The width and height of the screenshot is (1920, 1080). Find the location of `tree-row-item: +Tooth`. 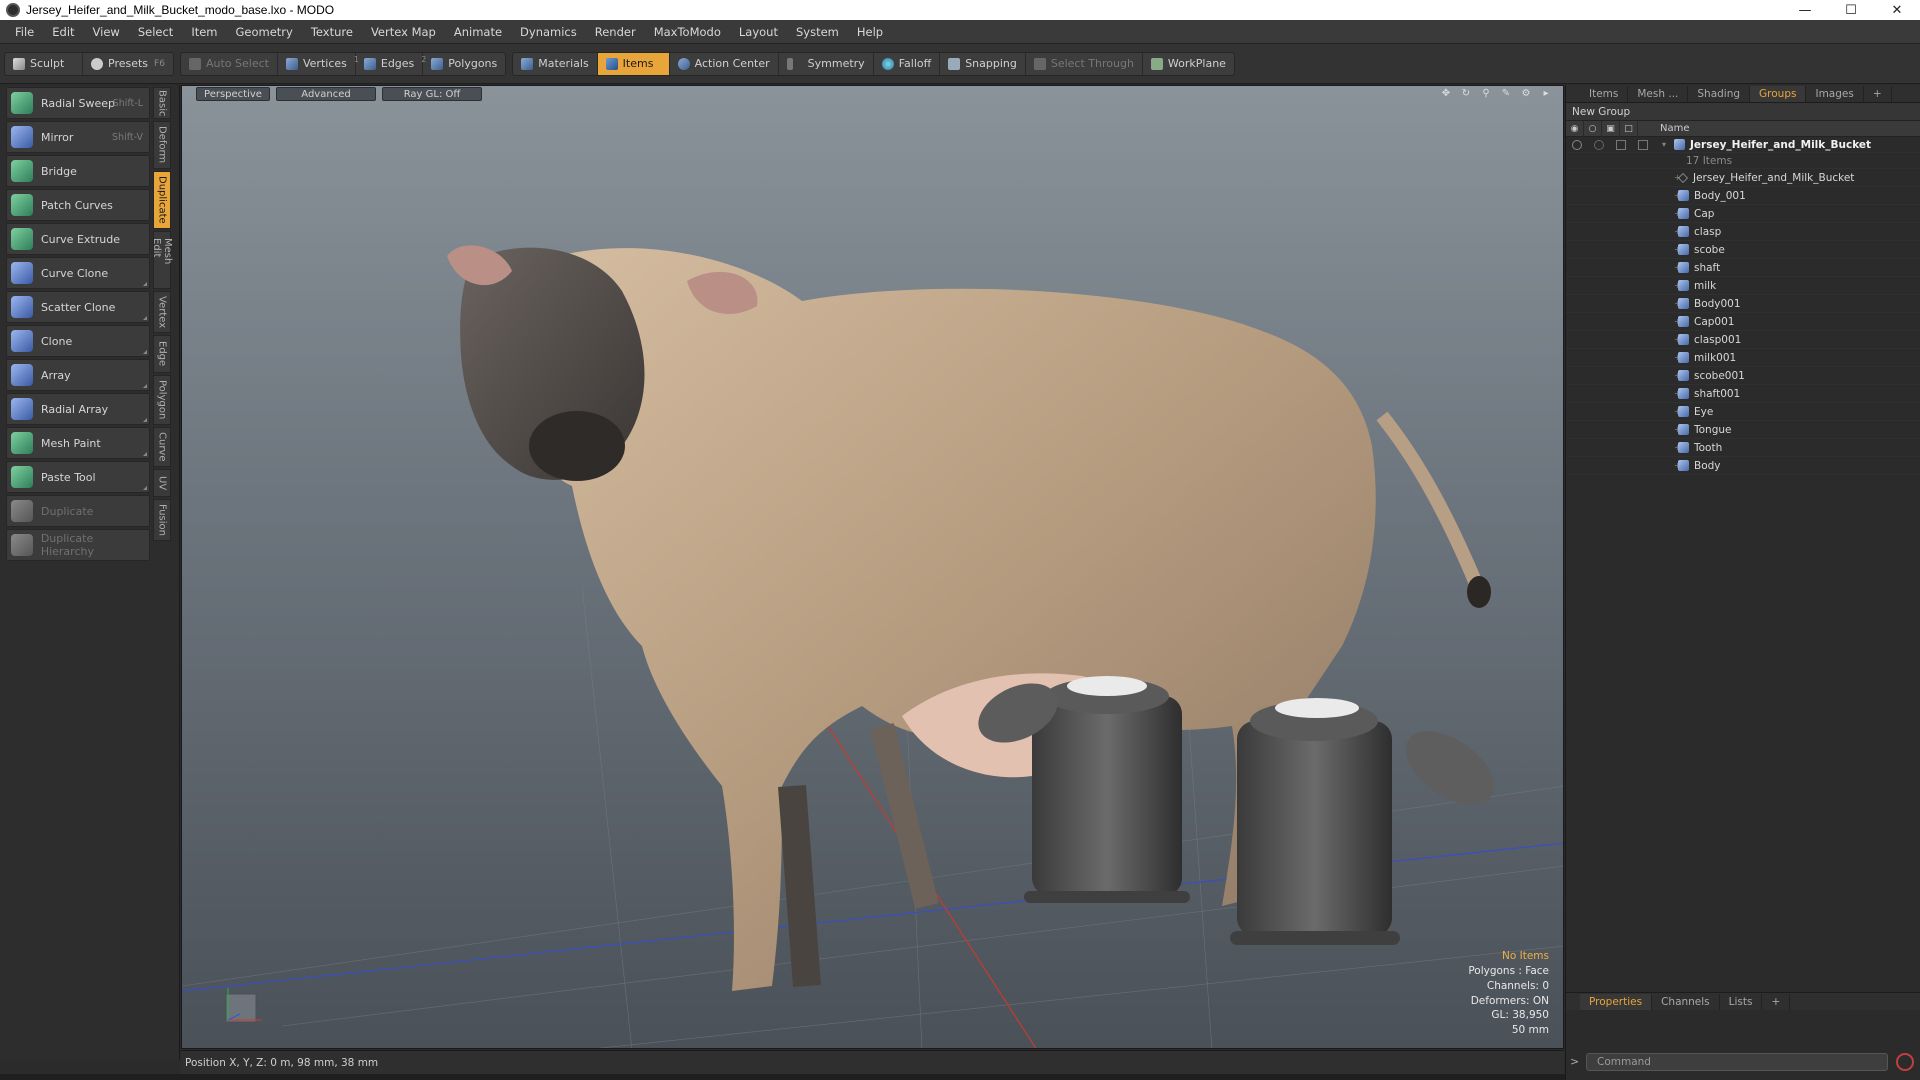

tree-row-item: +Tooth is located at coordinates (1743, 448).